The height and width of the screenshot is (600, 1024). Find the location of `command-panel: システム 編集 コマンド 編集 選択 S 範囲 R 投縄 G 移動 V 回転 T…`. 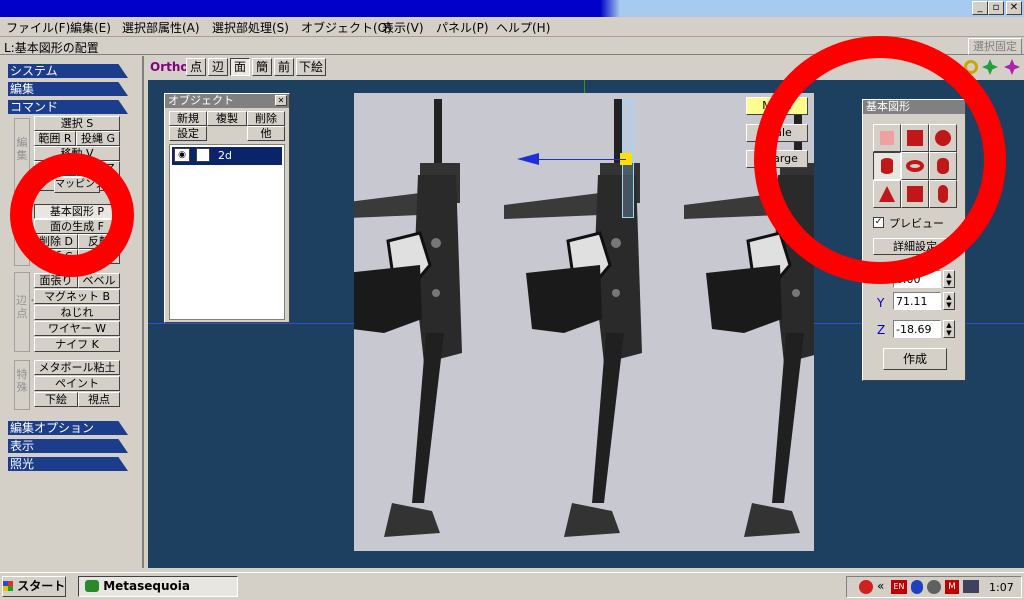

command-panel: システム 編集 コマンド 編集 選択 S 範囲 R 投縄 G 移動 V 回転 T… is located at coordinates (72, 312).